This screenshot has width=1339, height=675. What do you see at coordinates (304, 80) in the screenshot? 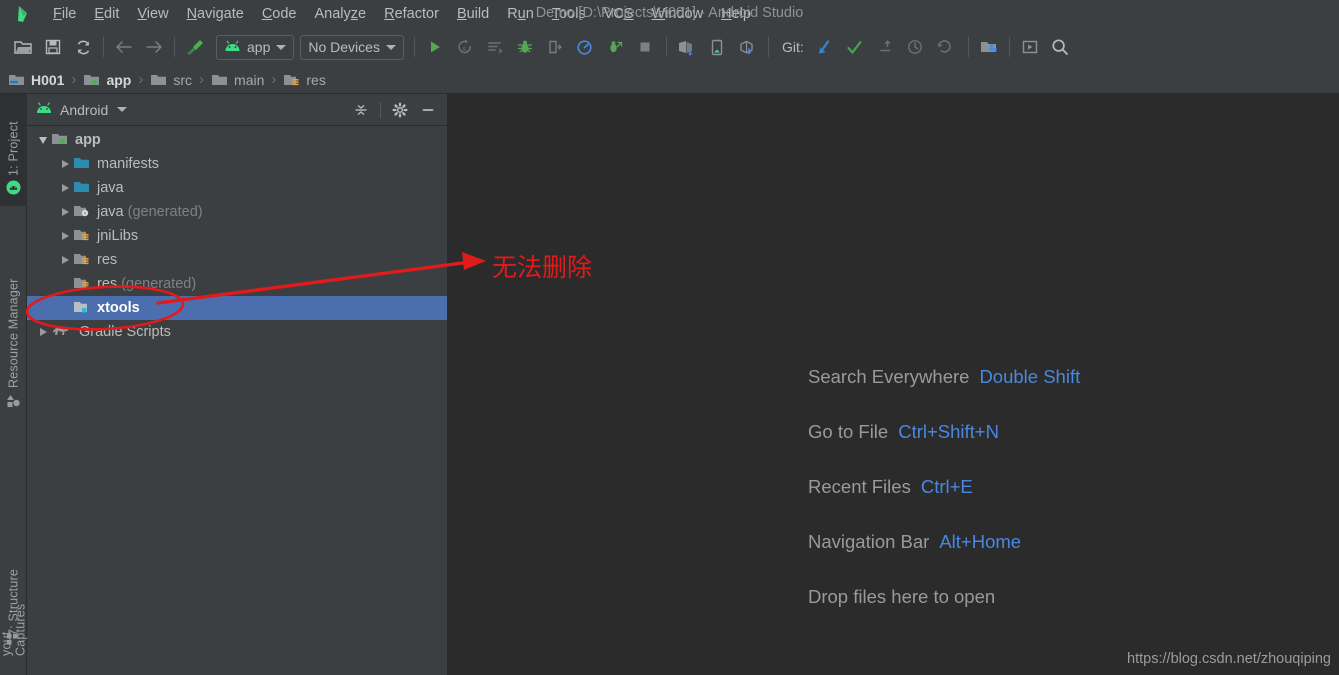
I see `breadcrumb-item-res: res` at bounding box center [304, 80].